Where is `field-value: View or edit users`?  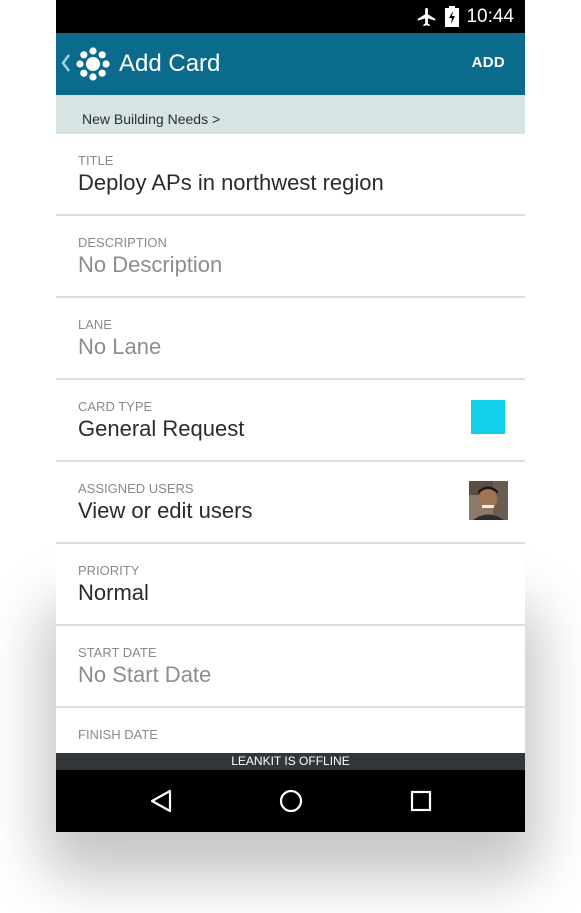
field-value: View or edit users is located at coordinates (165, 510).